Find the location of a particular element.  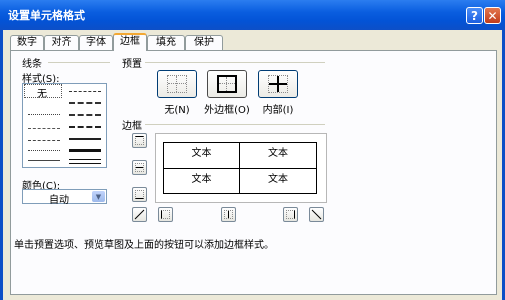

tab-alignment: 对齐 is located at coordinates (61, 42).